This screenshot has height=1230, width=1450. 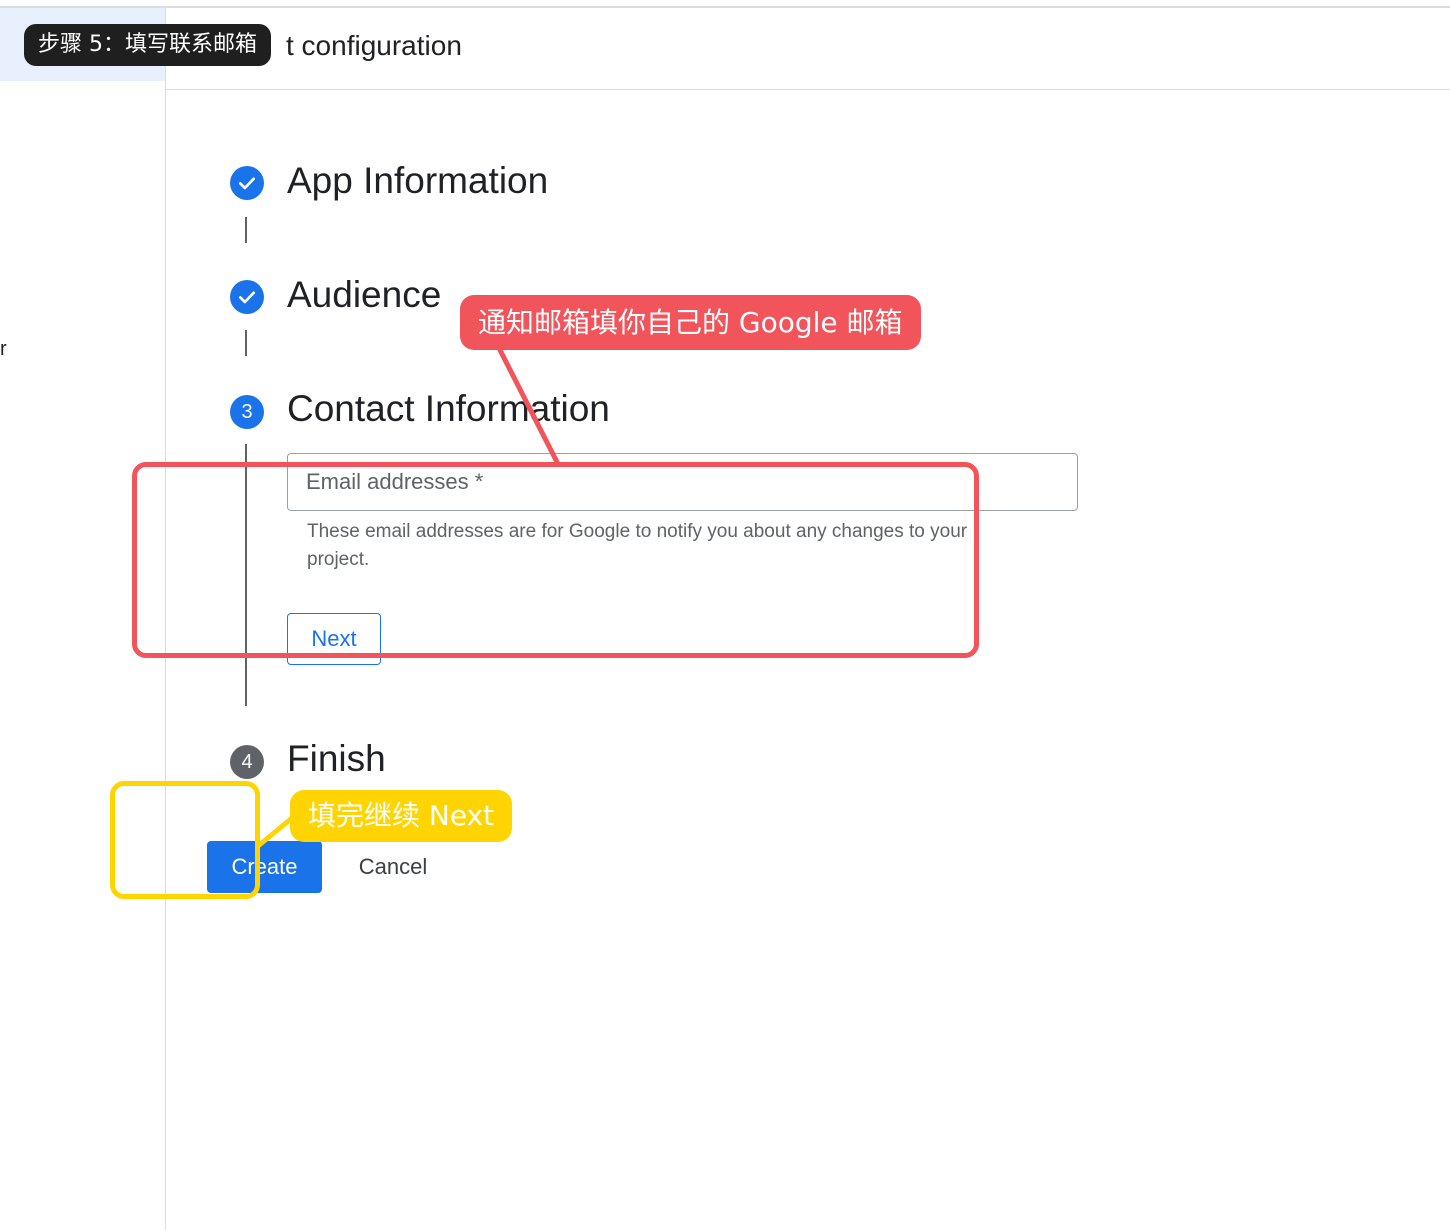 I want to click on callout-next-tip: 填完继续 Next, so click(x=401, y=816).